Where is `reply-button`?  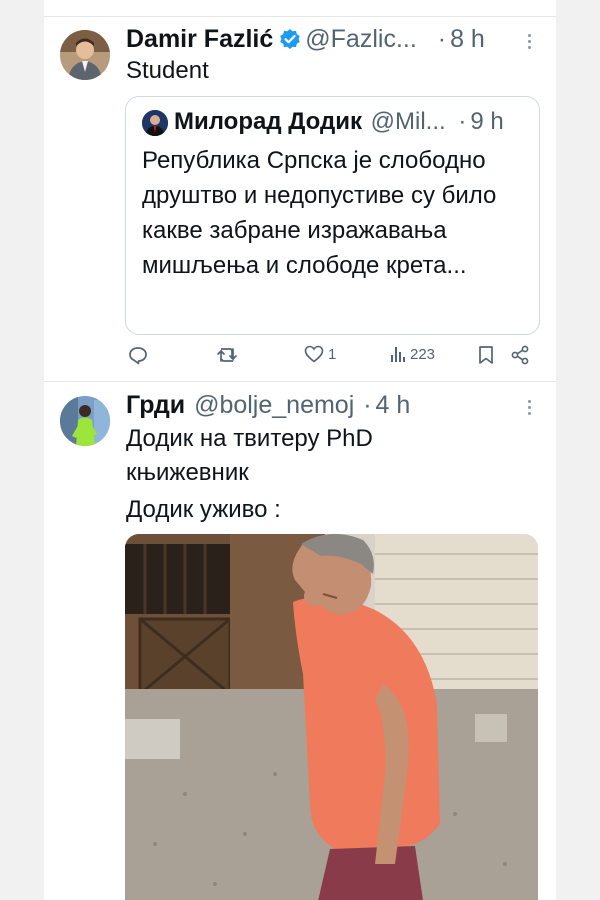
reply-button is located at coordinates (138, 355).